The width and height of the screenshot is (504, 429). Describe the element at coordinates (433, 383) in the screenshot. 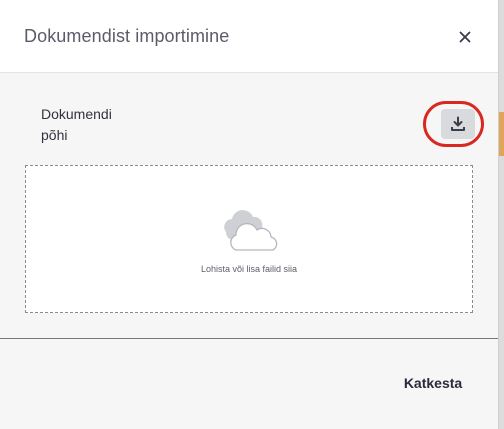

I see `cancel-button: Katkesta` at that location.